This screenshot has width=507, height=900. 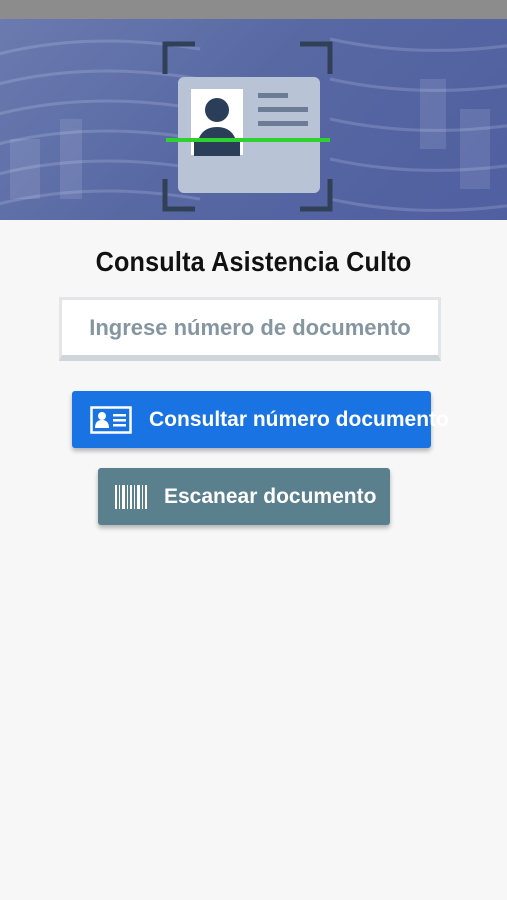 What do you see at coordinates (253, 9) in the screenshot?
I see `status-bar` at bounding box center [253, 9].